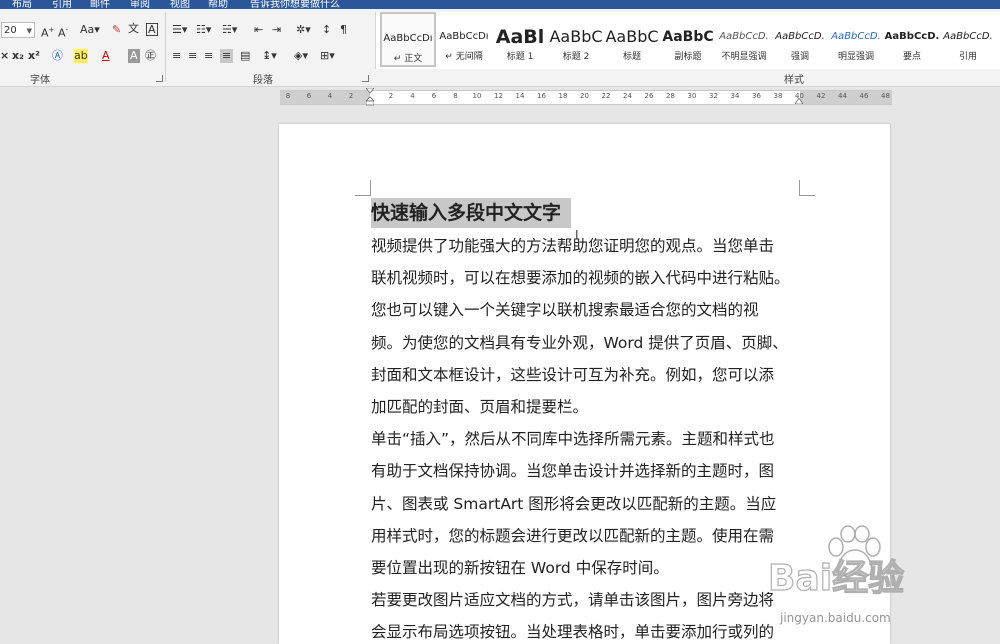 The image size is (1000, 644). Describe the element at coordinates (326, 30) in the screenshot. I see `sort-icon: ↕` at that location.